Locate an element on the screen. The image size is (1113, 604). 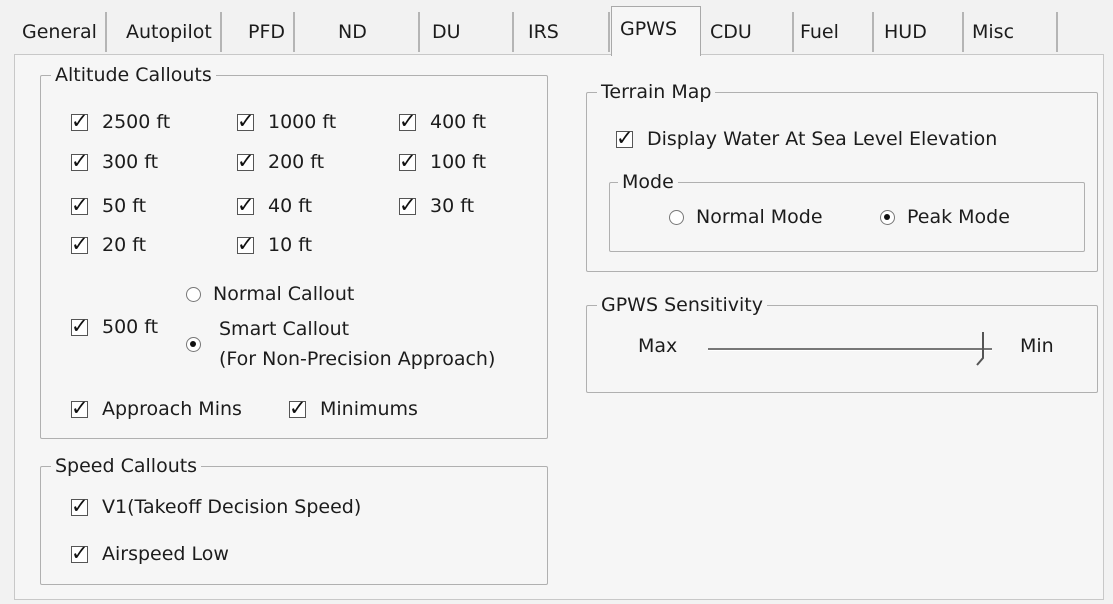
checkbox-50ft: ✓ 50 ft is located at coordinates (108, 206).